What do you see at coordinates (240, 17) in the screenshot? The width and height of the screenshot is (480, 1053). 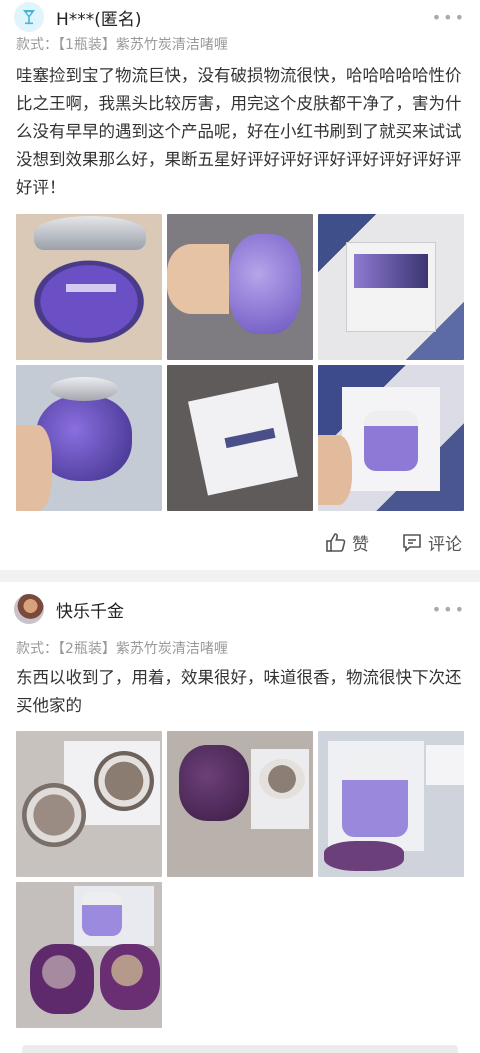 I see `review-header: H***(匿名) •••` at bounding box center [240, 17].